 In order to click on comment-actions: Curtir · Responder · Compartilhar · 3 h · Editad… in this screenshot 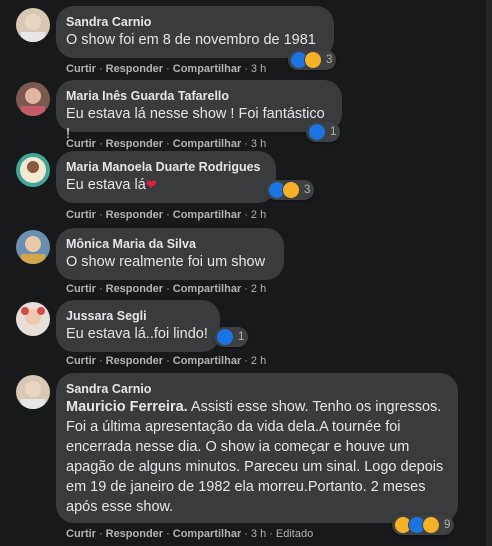, I will do `click(189, 534)`.